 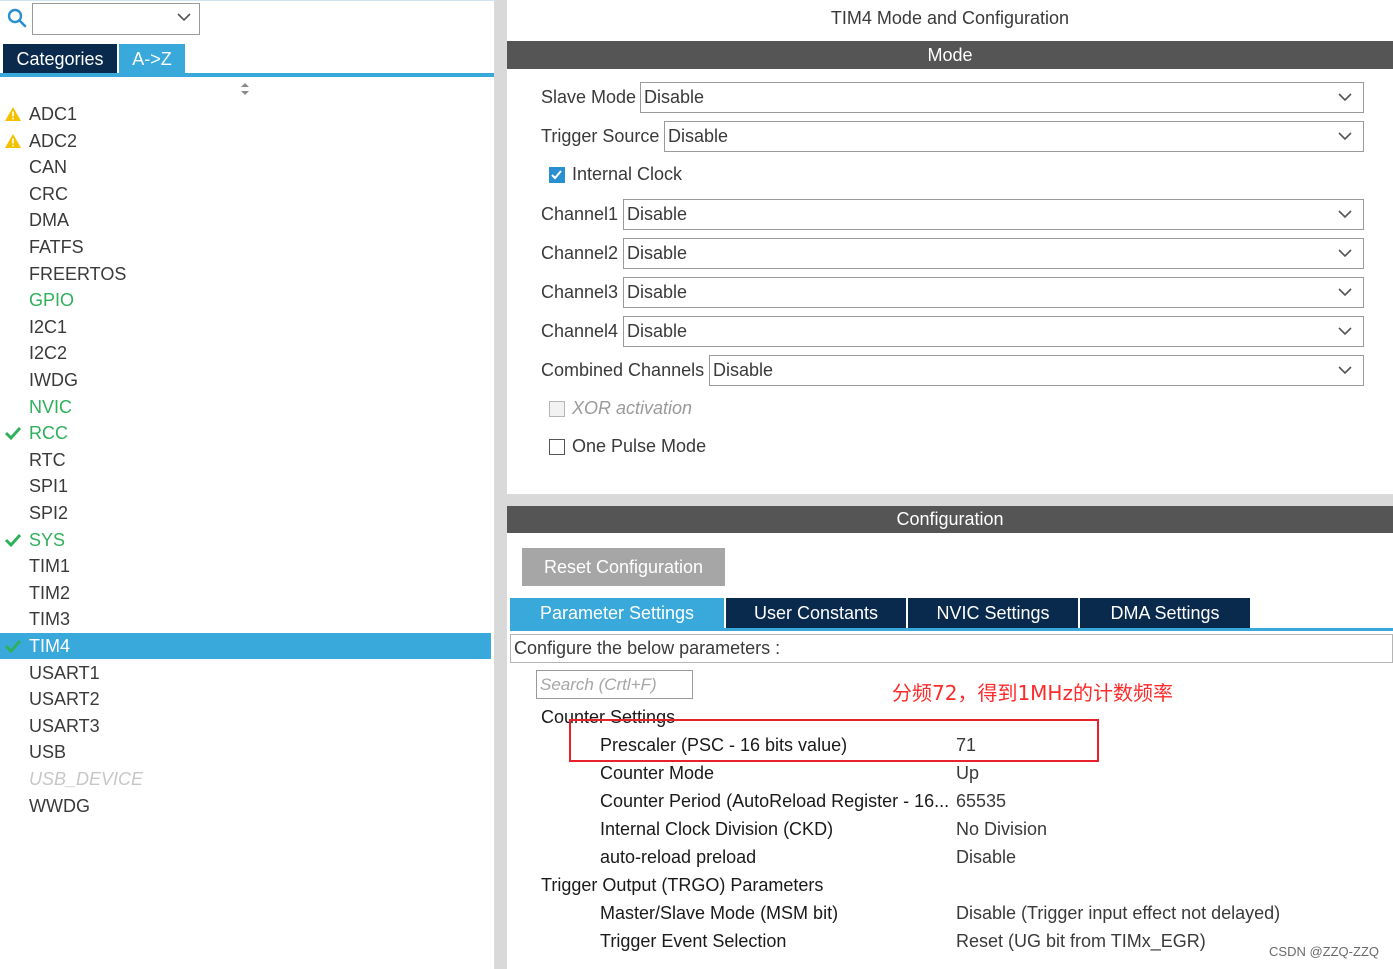 What do you see at coordinates (48, 167) in the screenshot?
I see `category-item-label: CAN` at bounding box center [48, 167].